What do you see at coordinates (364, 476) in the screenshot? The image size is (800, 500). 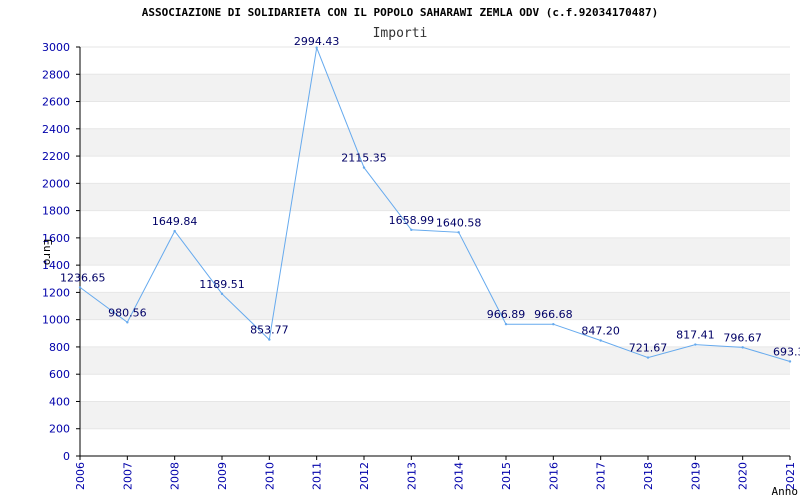 I see `x-tick-label: 2012` at bounding box center [364, 476].